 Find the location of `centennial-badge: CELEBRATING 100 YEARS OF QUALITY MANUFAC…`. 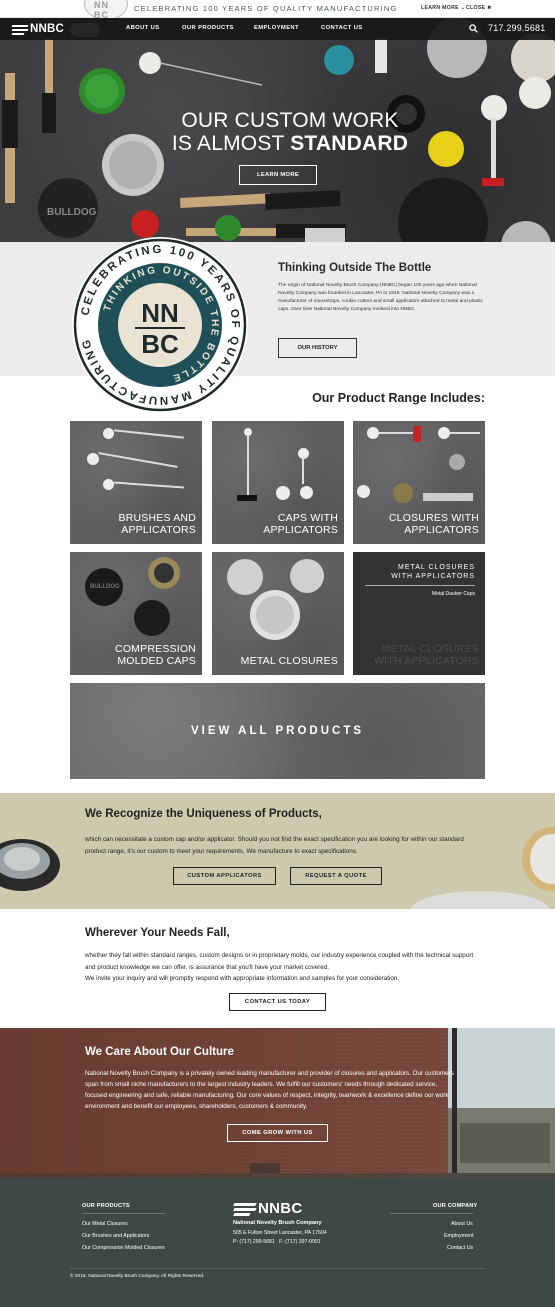

centennial-badge: CELEBRATING 100 YEARS OF QUALITY MANUFAC… is located at coordinates (160, 325).